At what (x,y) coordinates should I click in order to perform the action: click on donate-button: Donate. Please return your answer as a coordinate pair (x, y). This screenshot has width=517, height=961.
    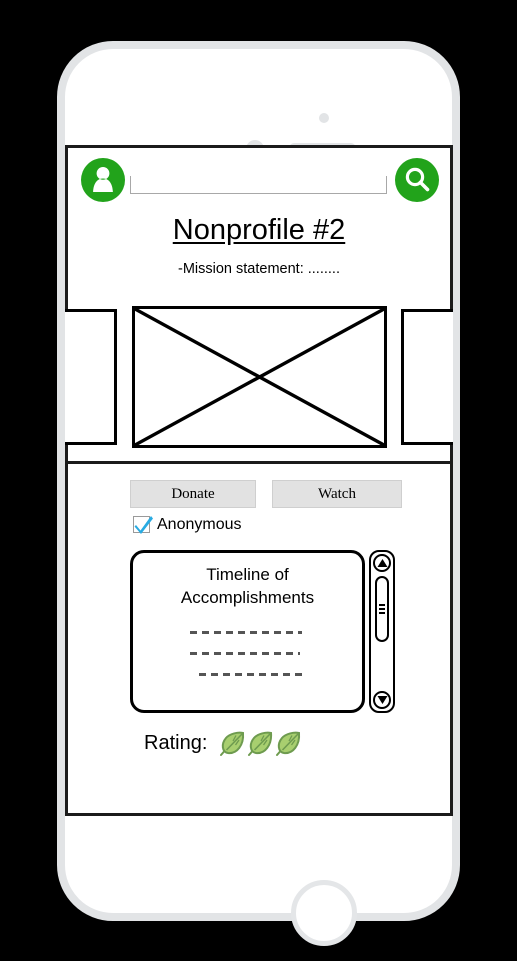
    Looking at the image, I should click on (193, 494).